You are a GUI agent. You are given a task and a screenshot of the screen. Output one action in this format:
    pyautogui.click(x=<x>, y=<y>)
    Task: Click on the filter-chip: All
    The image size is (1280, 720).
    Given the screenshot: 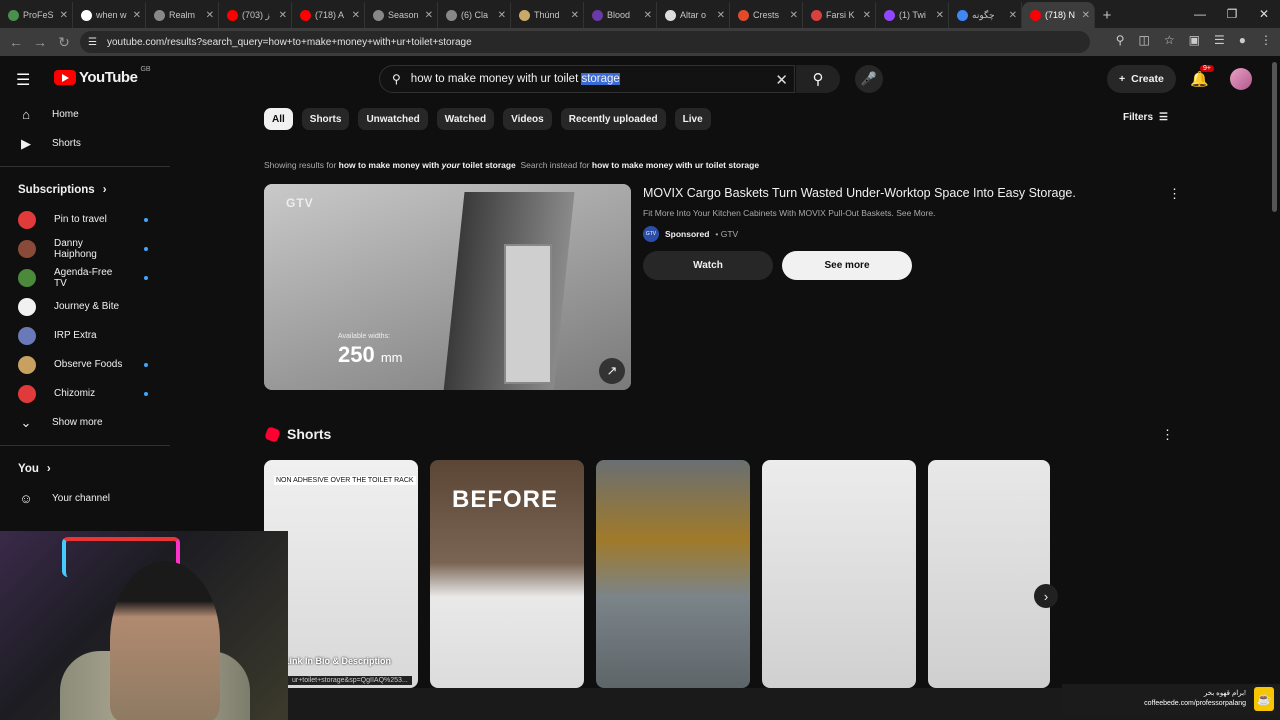 What is the action you would take?
    pyautogui.click(x=278, y=119)
    